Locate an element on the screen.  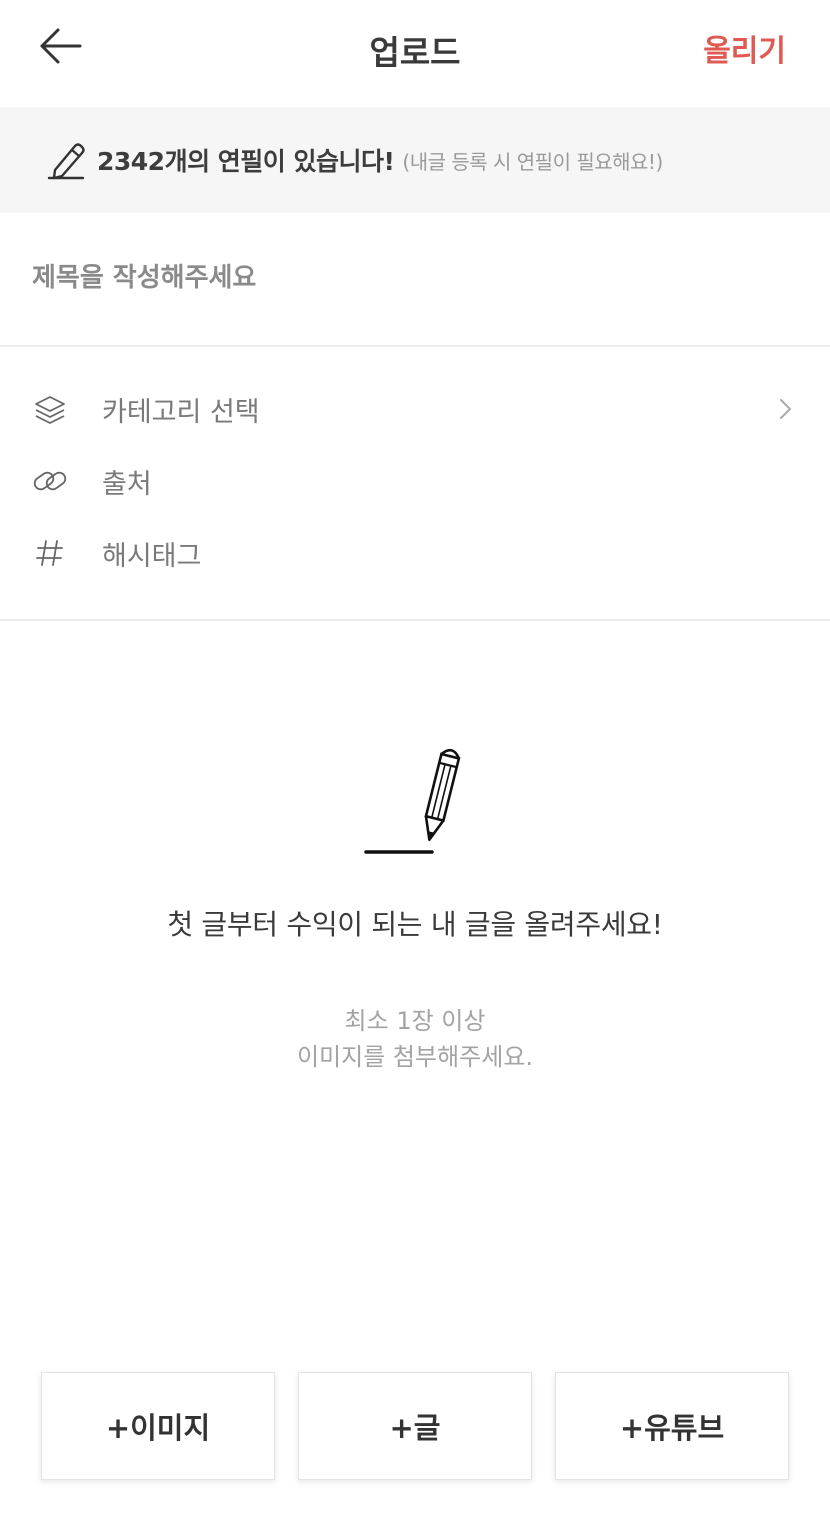
hint-line-2: 이미지를 첨부해주세요. is located at coordinates (415, 1057).